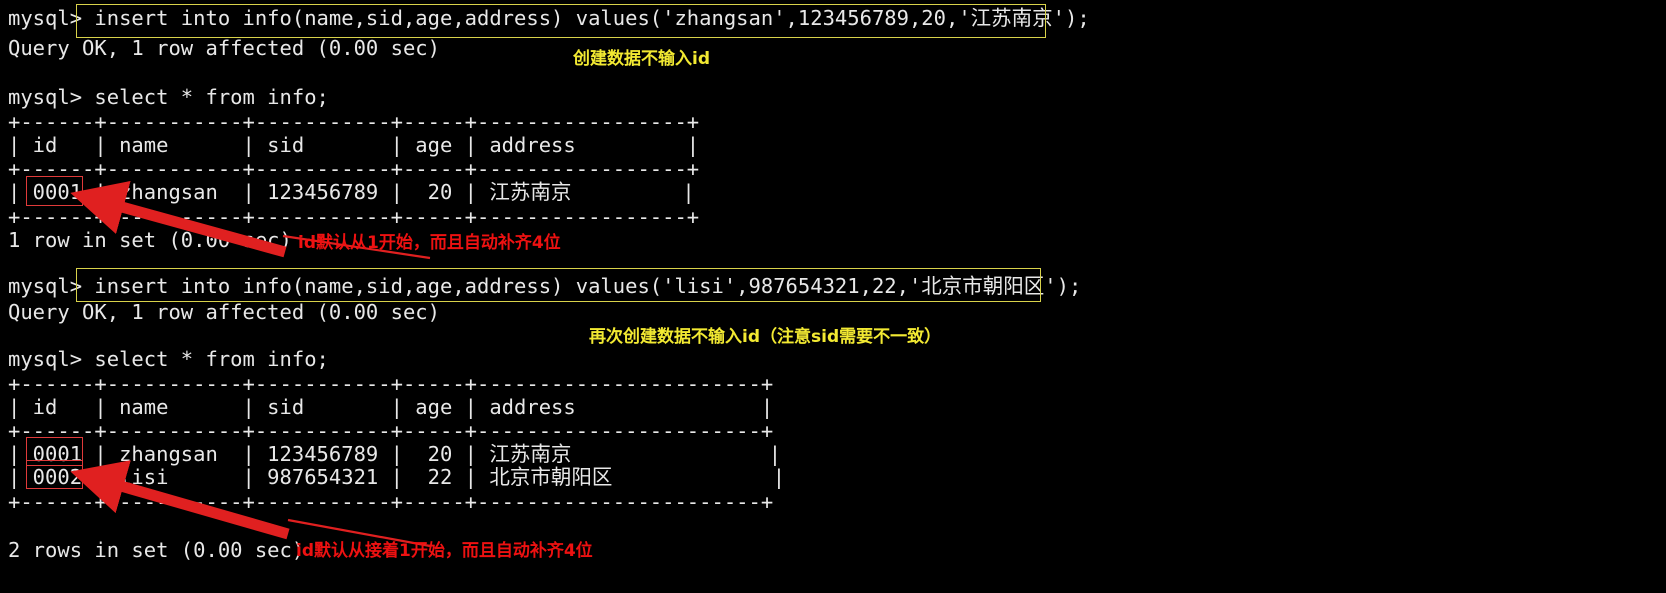  What do you see at coordinates (444, 551) in the screenshot?
I see `annotation-id-continues-from-1: id默认从接着1开始，而且自动补齐4位` at bounding box center [444, 551].